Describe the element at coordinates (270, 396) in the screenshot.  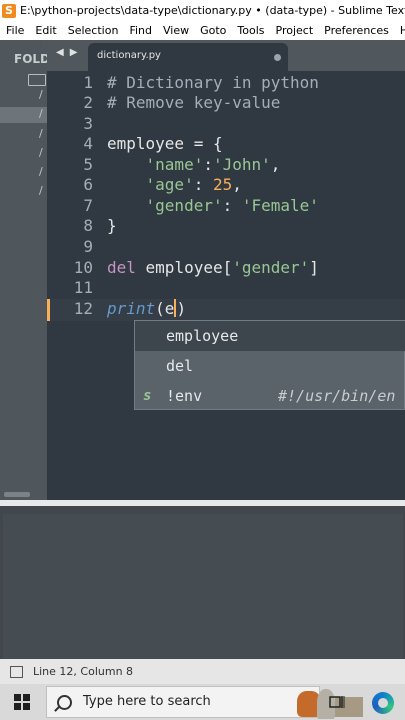
I see `autocomplete-item: s !env #!/usr/bin/en` at that location.